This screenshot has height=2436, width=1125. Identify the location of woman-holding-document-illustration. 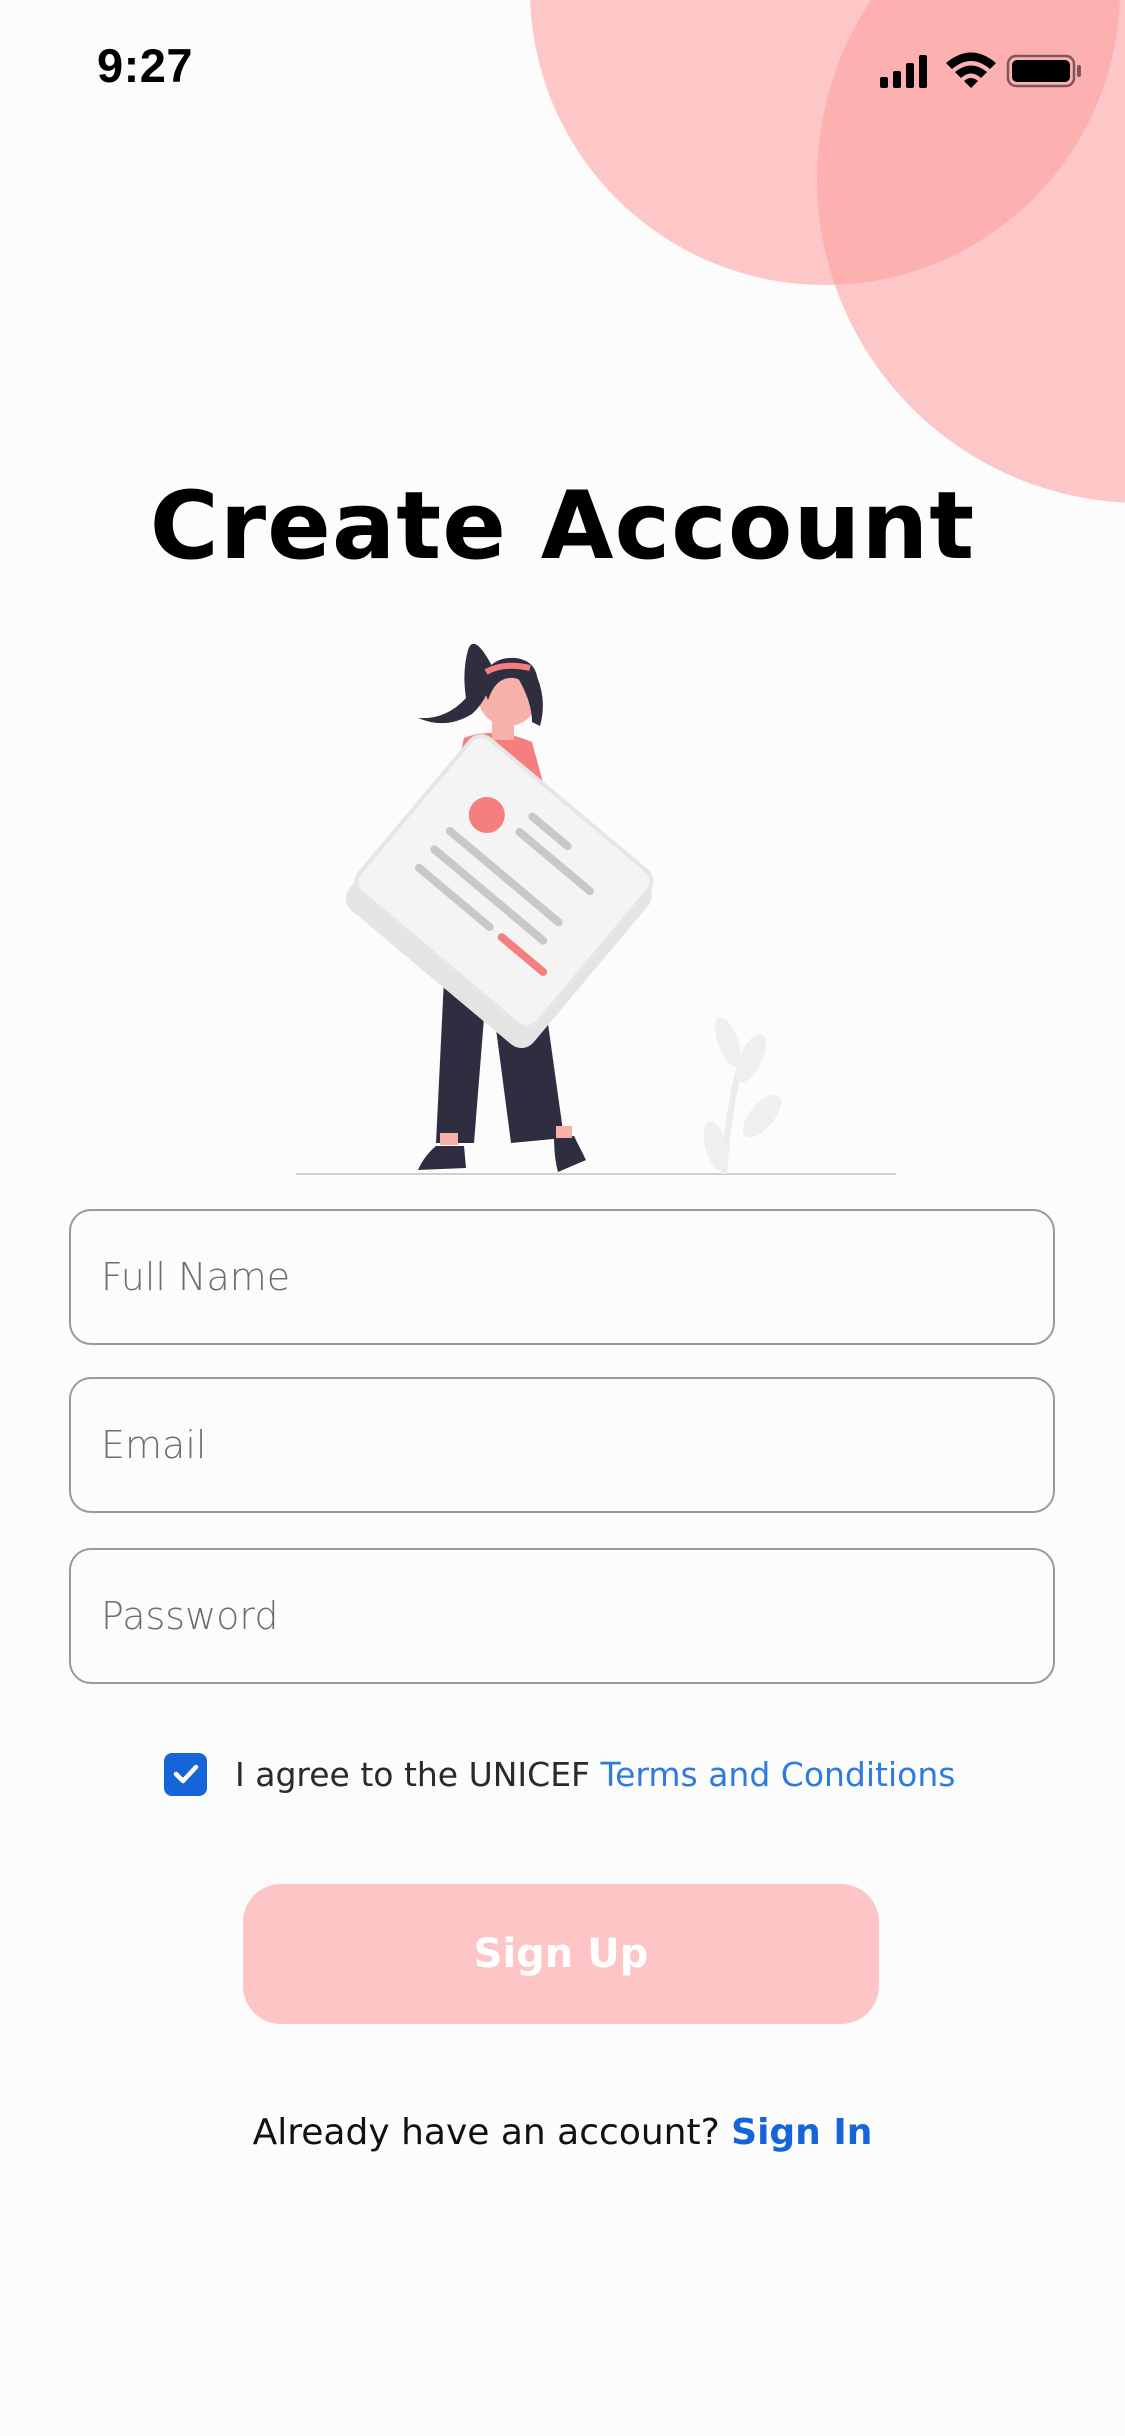
(596, 909).